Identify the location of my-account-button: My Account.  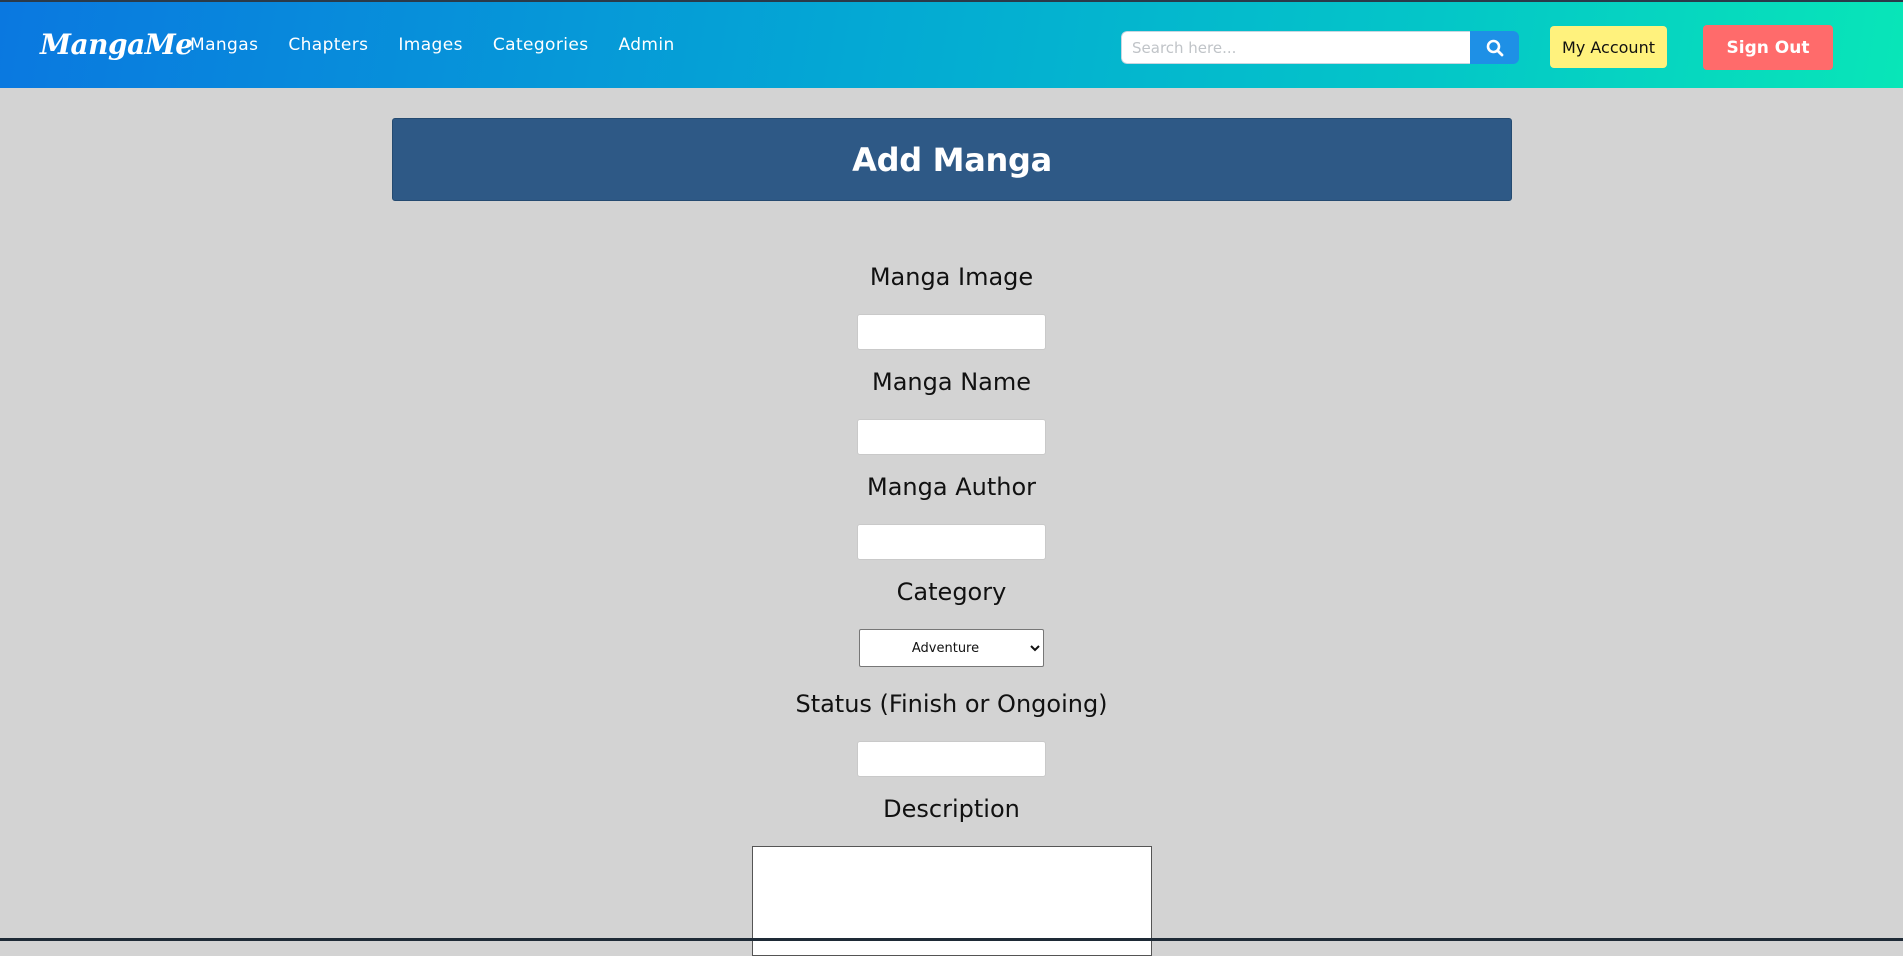
(1608, 47).